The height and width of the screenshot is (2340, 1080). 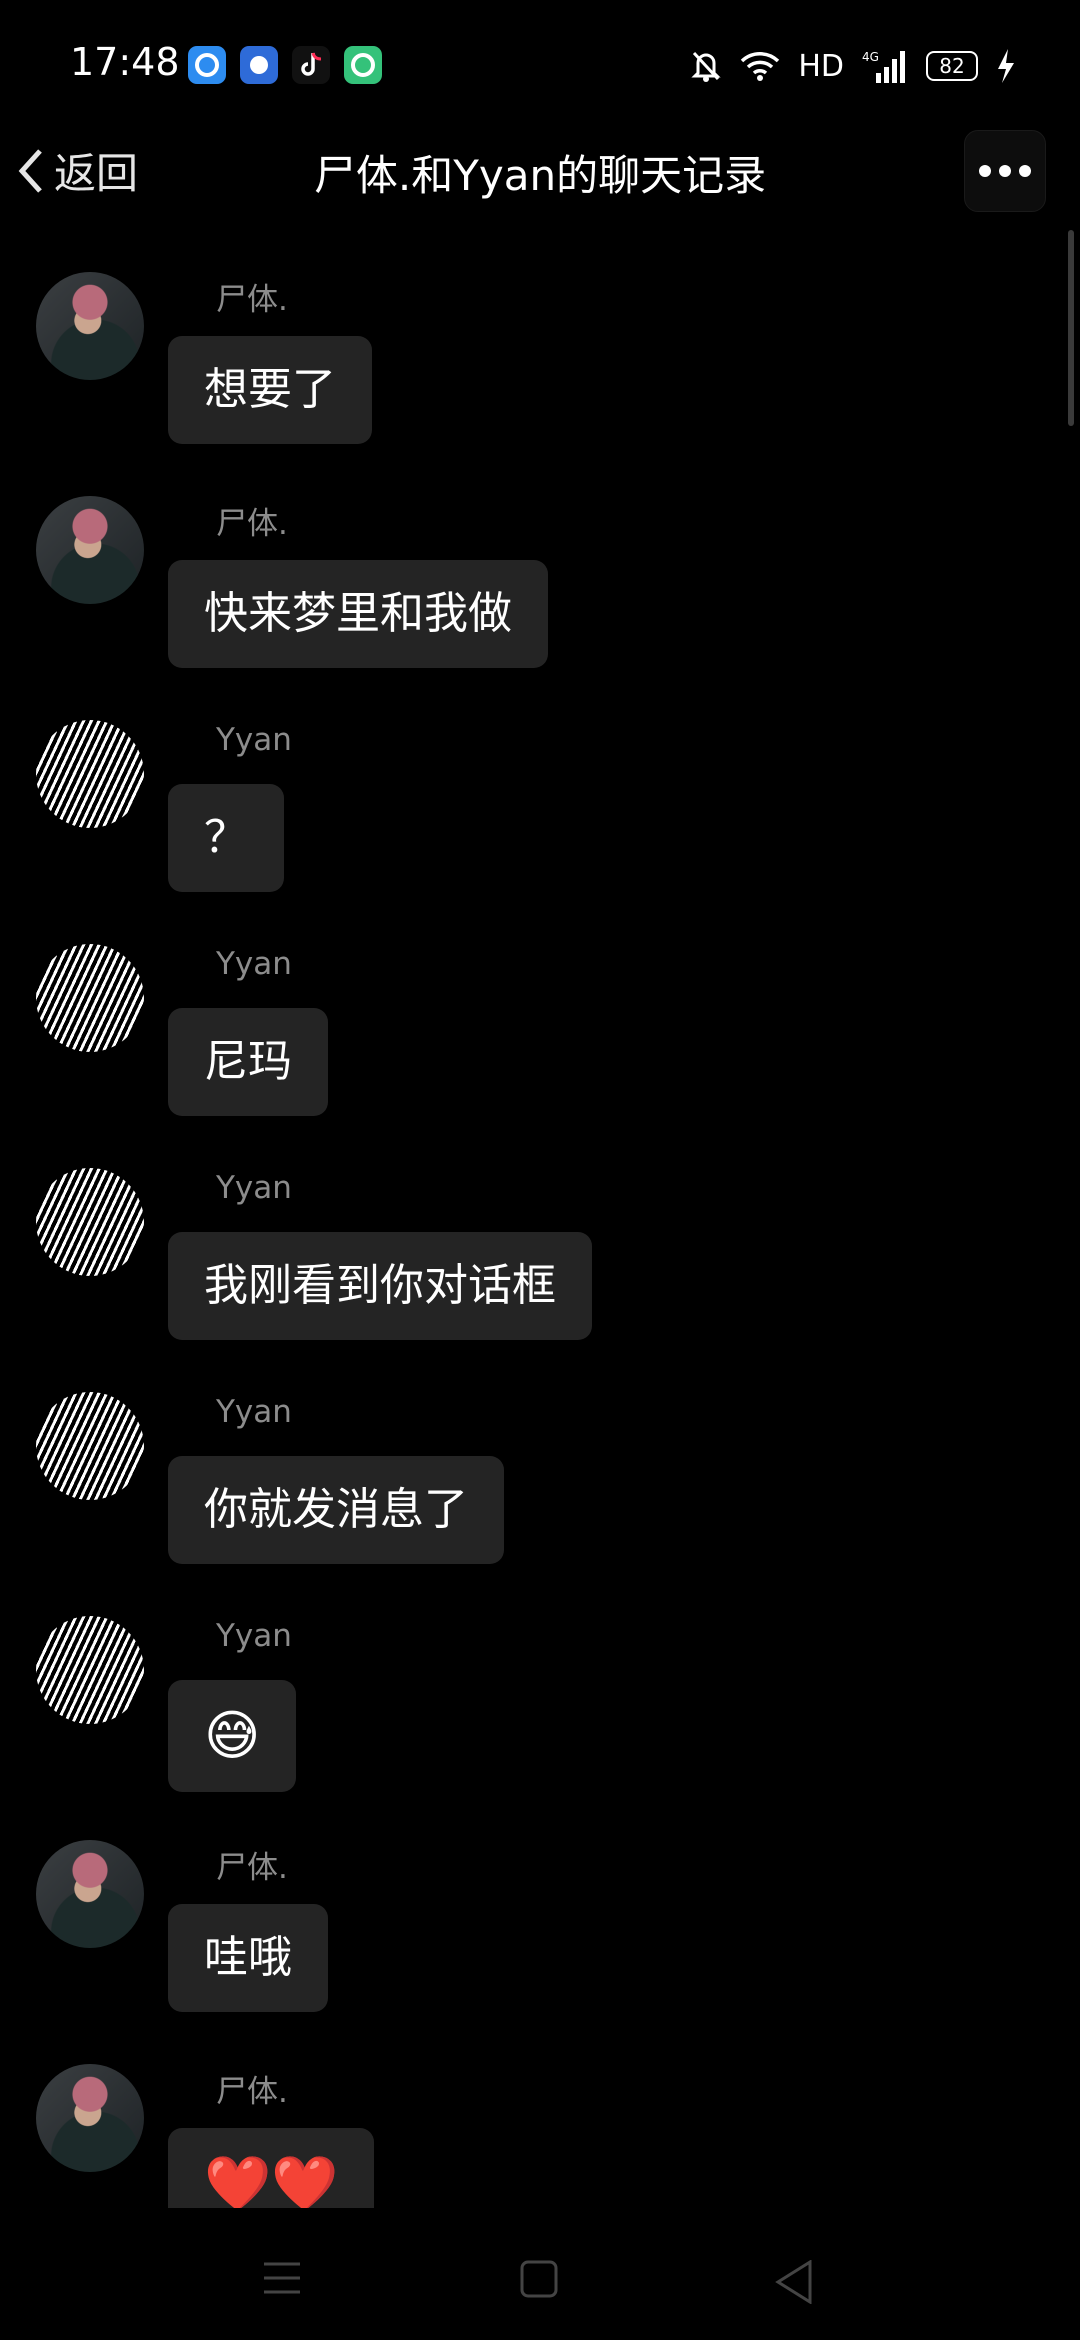 What do you see at coordinates (540, 1487) in the screenshot?
I see `message-row: Yyan 你就发消息了` at bounding box center [540, 1487].